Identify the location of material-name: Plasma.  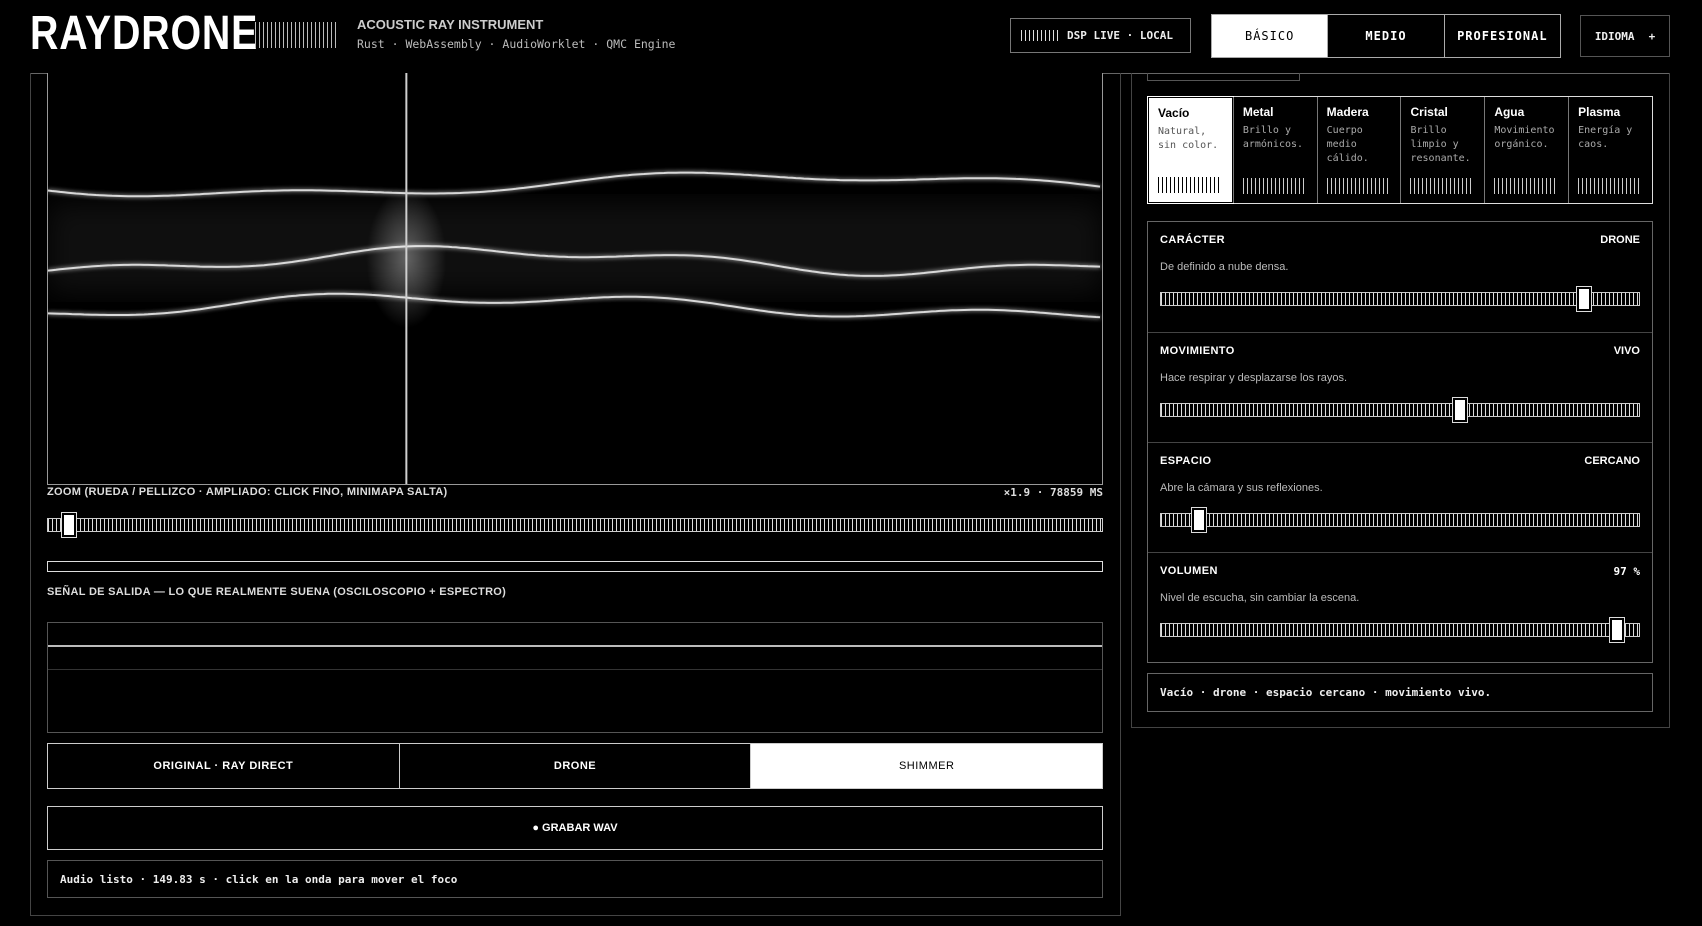
(1599, 112).